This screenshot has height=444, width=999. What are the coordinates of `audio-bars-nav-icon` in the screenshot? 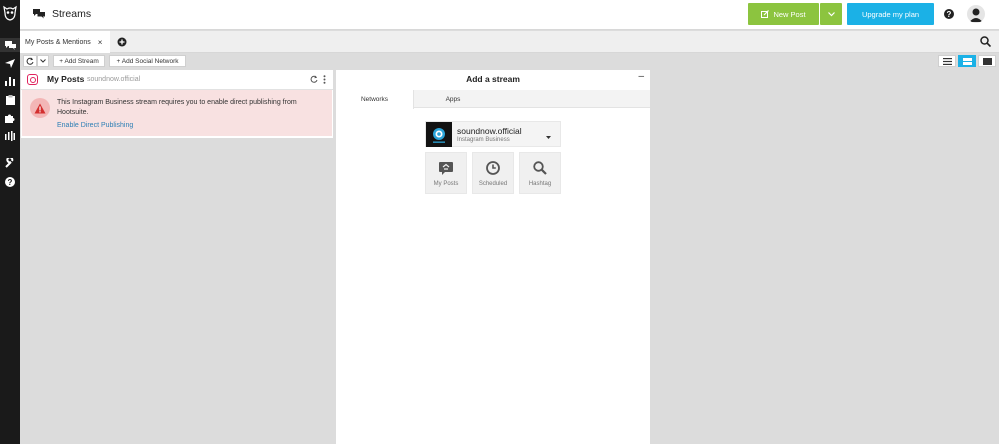 It's located at (10, 136).